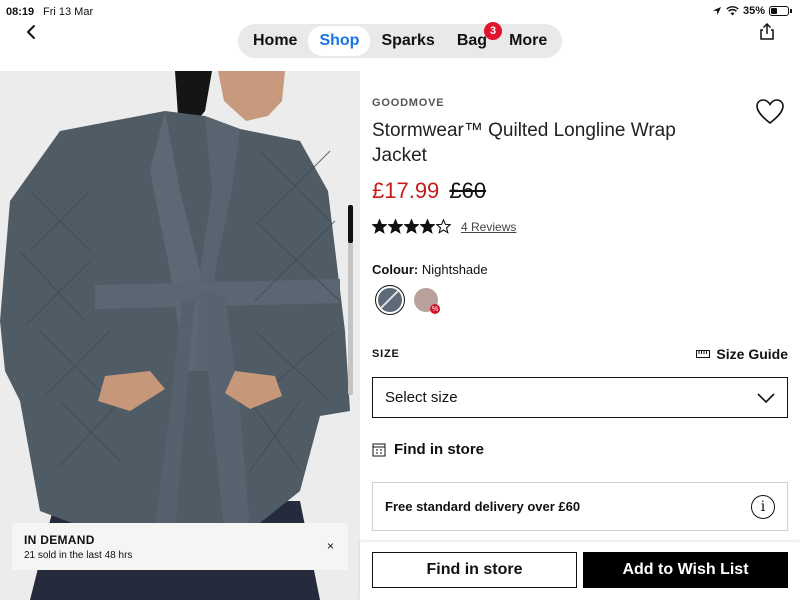  What do you see at coordinates (386, 354) in the screenshot?
I see `size-label: SIZE` at bounding box center [386, 354].